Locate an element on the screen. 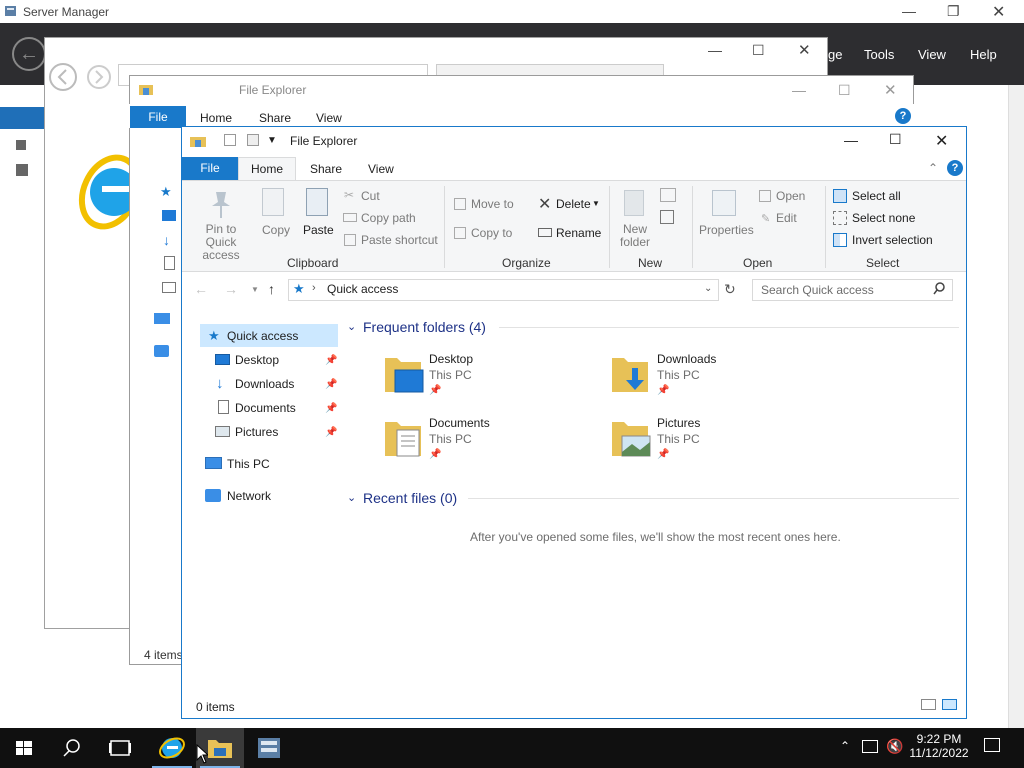 The height and width of the screenshot is (768, 1024). back-close-button: ✕ is located at coordinates (890, 90).